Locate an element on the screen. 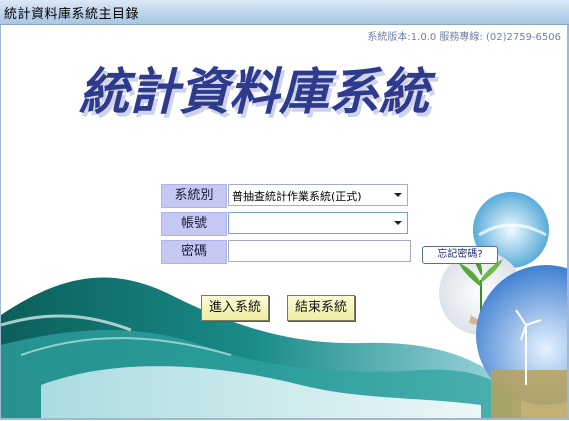  banner-text: 統計資料庫系統 is located at coordinates (257, 92).